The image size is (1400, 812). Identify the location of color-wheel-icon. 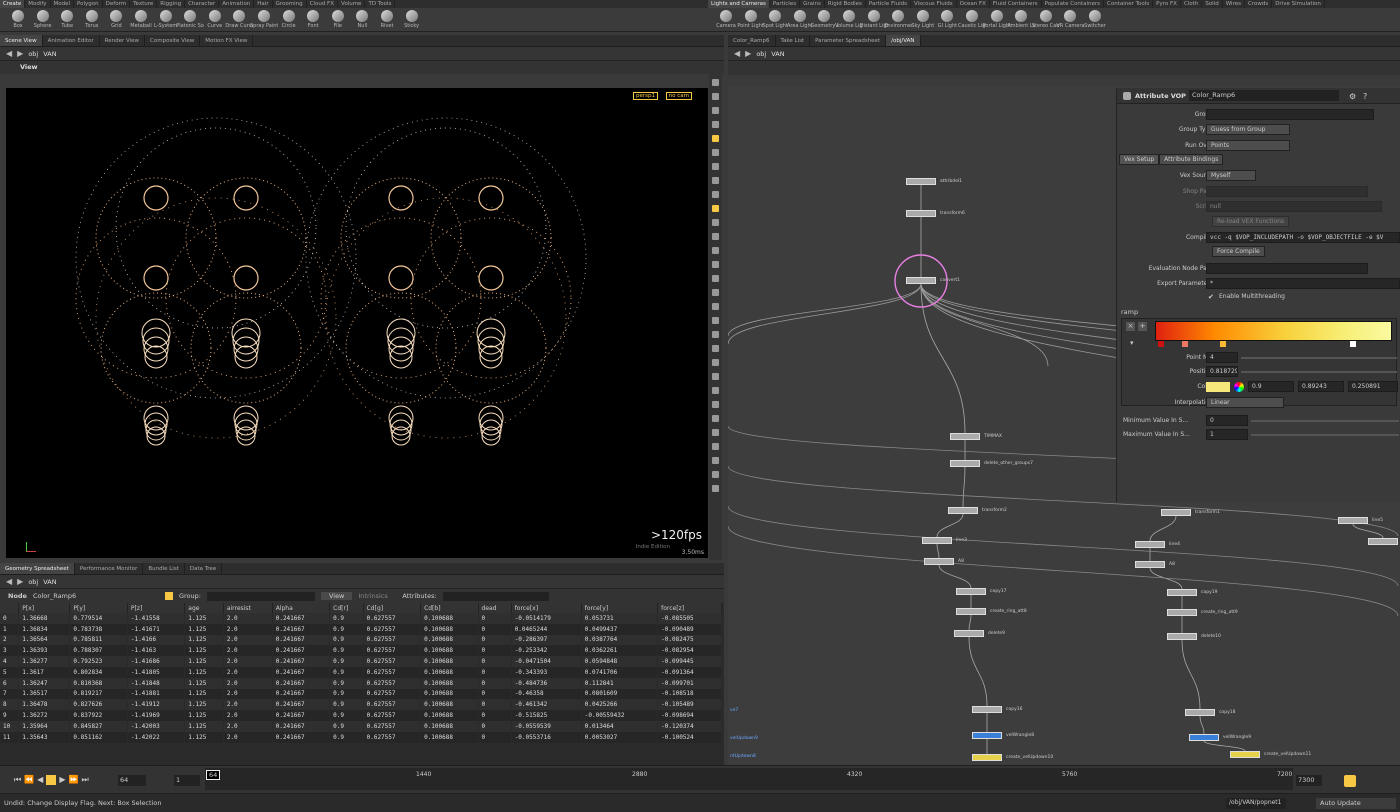
(1239, 387).